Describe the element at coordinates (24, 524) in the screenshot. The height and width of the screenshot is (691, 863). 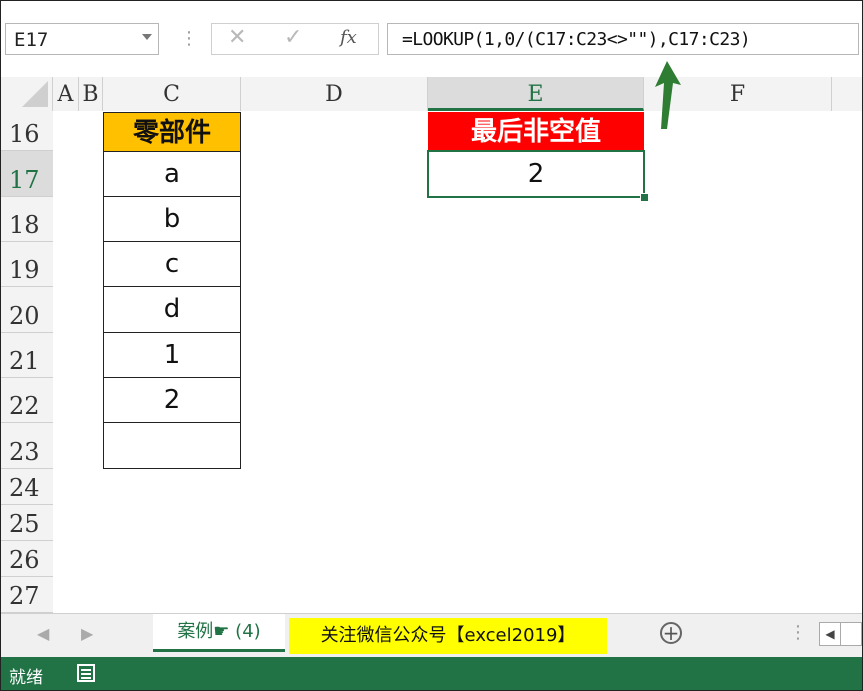
I see `row-number: 25` at that location.